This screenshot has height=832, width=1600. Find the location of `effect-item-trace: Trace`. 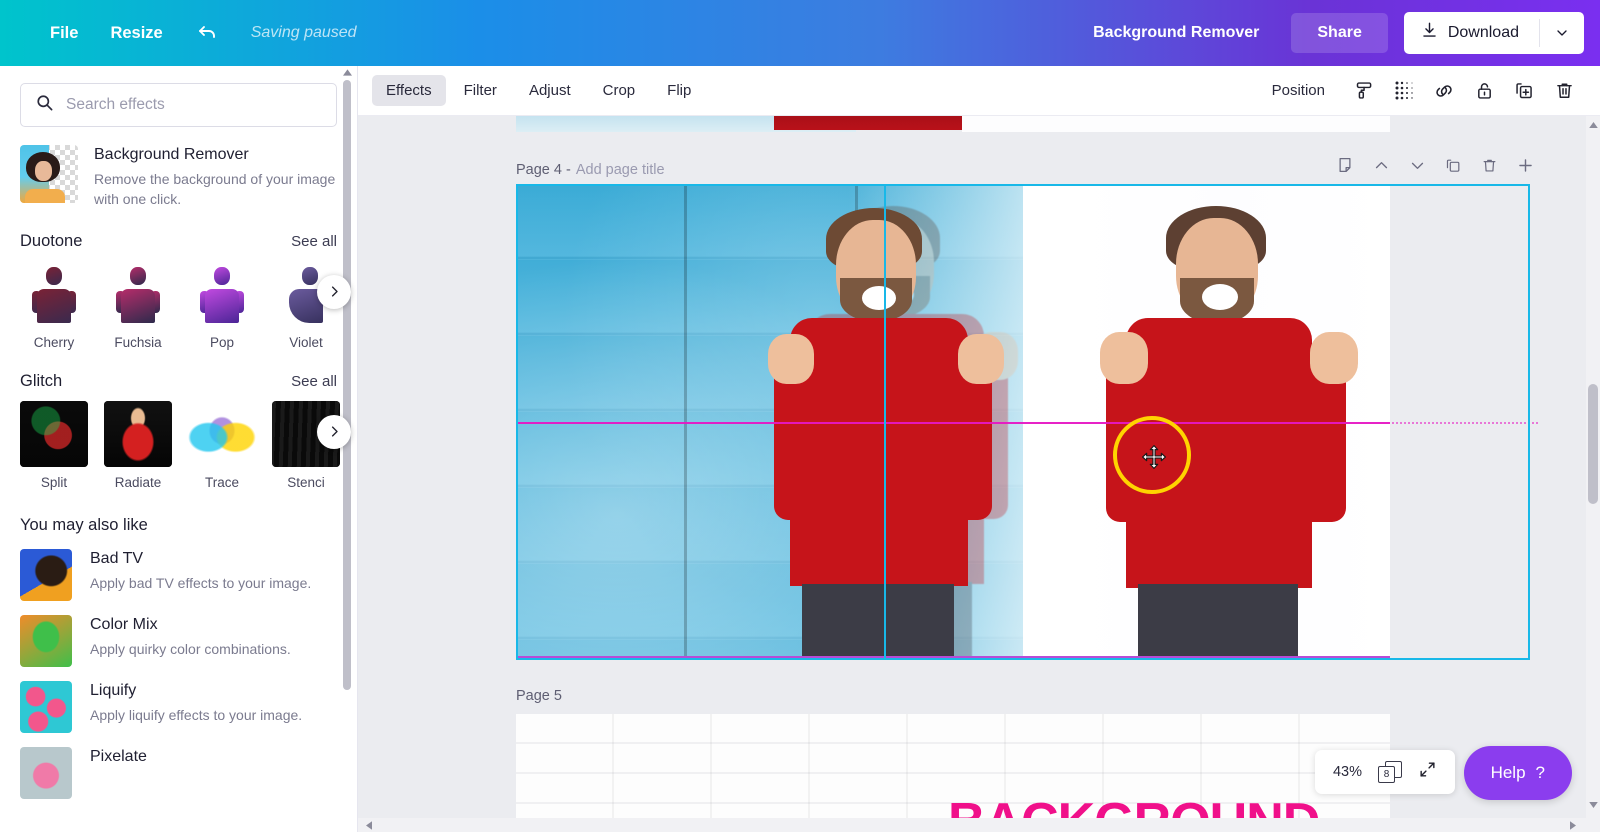

effect-item-trace: Trace is located at coordinates (222, 445).